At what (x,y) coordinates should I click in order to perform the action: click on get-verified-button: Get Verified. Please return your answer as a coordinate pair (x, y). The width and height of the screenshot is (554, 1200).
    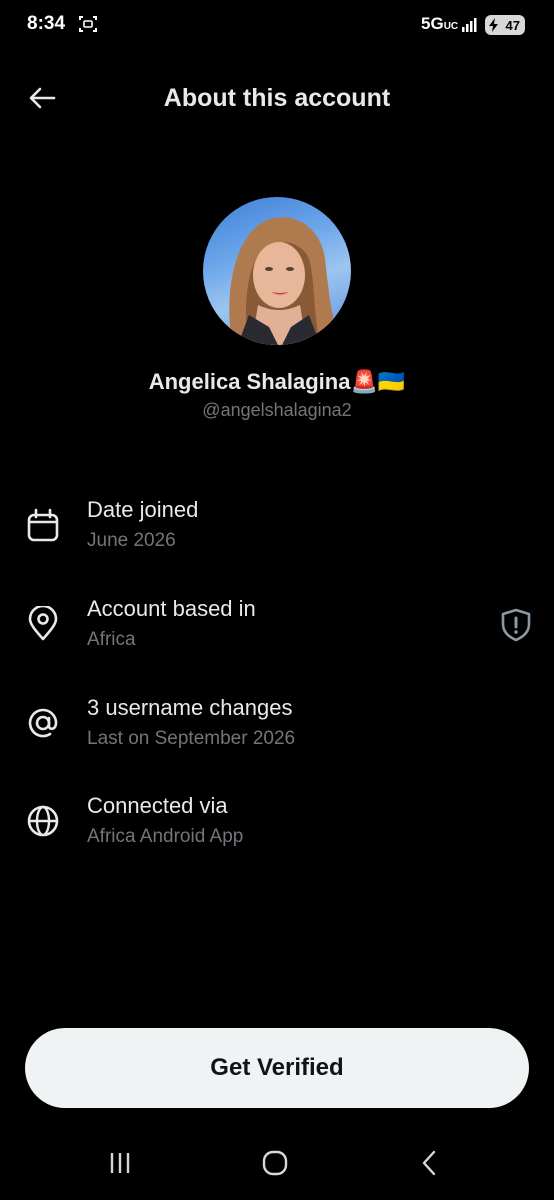
    Looking at the image, I should click on (277, 1068).